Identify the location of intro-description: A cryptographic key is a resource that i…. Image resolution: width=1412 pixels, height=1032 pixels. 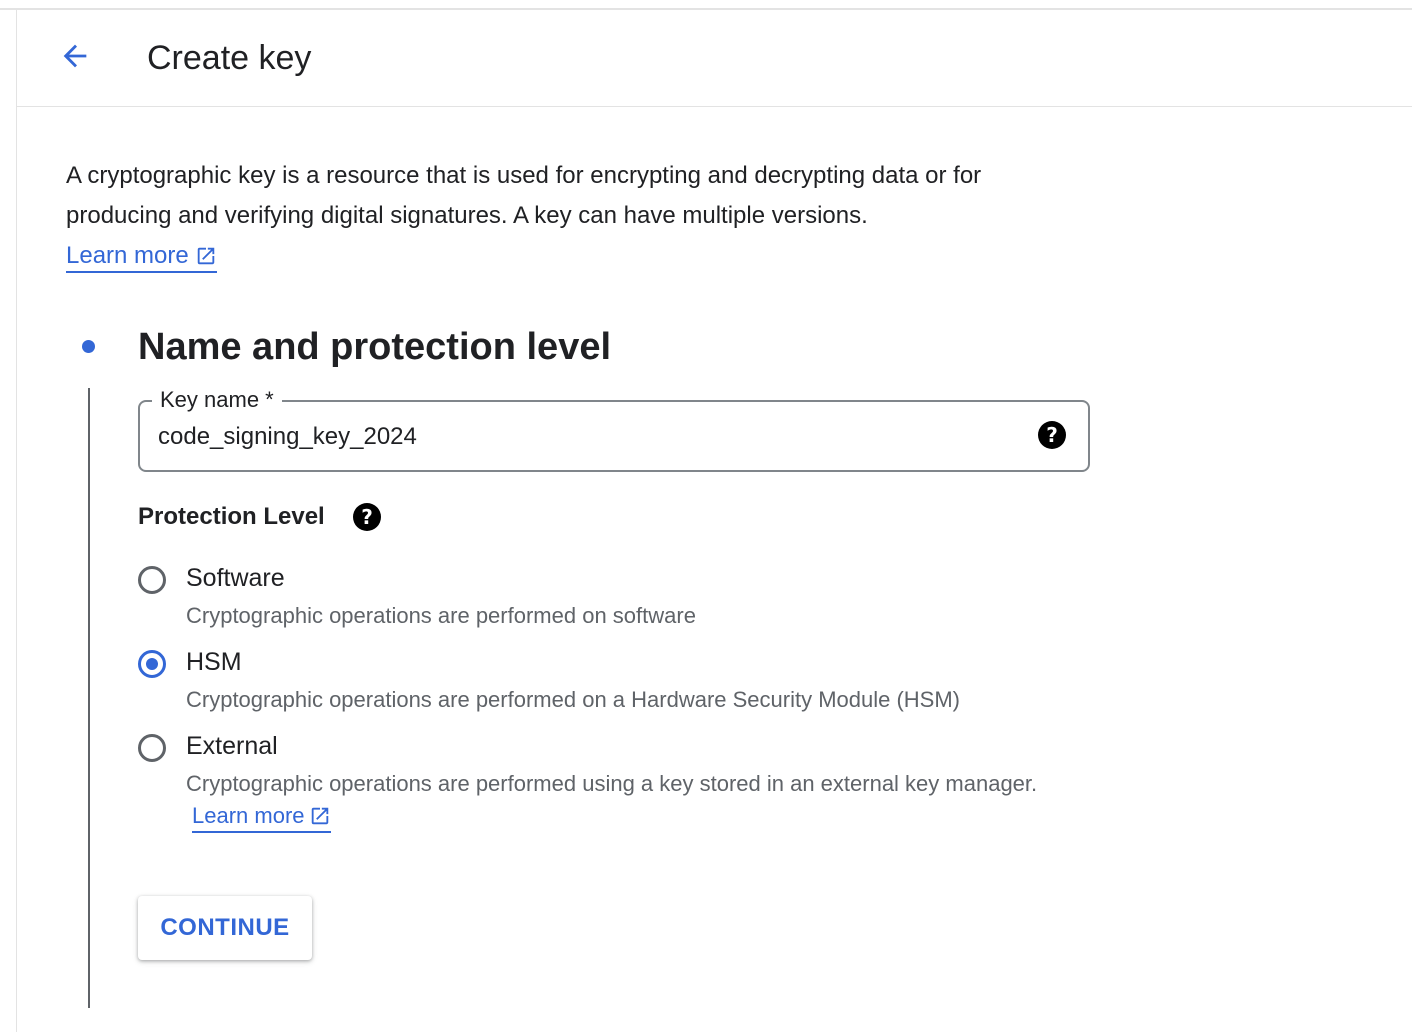
(576, 216).